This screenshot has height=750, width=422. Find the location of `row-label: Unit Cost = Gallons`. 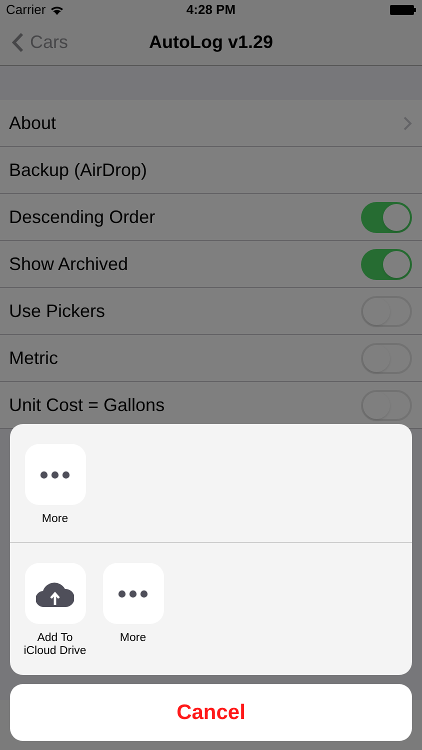

row-label: Unit Cost = Gallons is located at coordinates (87, 405).